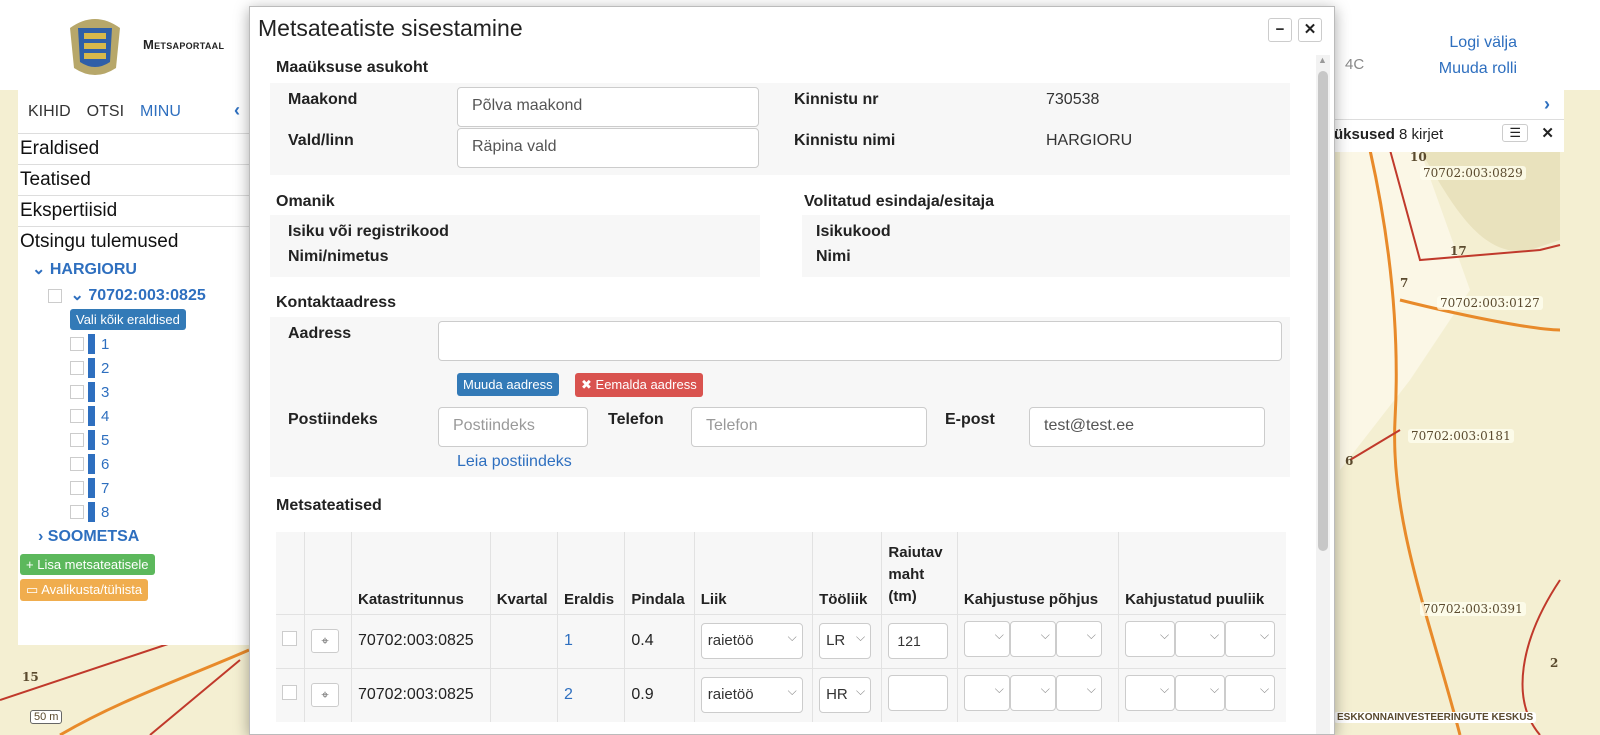 This screenshot has height=735, width=1600. I want to click on sidebar-item-otsingu-tulemused: Otsingu tulemused, so click(136, 242).